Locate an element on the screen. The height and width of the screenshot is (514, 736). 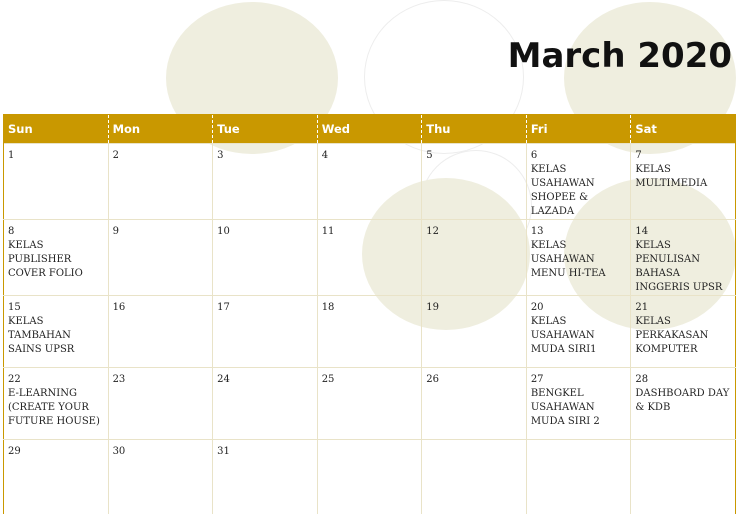
day-cell: 16 is located at coordinates (160, 331).